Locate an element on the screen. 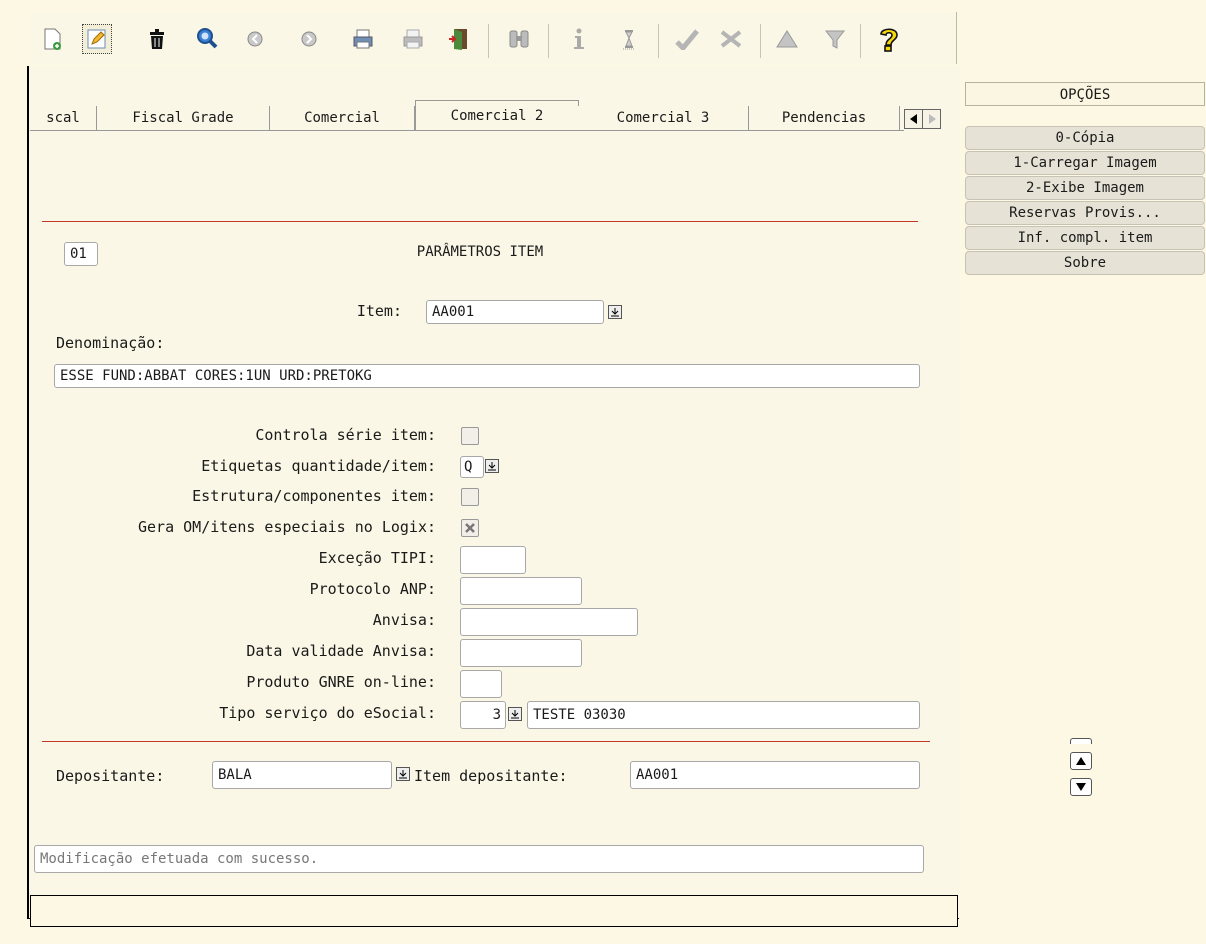  item-field: AA001 is located at coordinates (515, 312).